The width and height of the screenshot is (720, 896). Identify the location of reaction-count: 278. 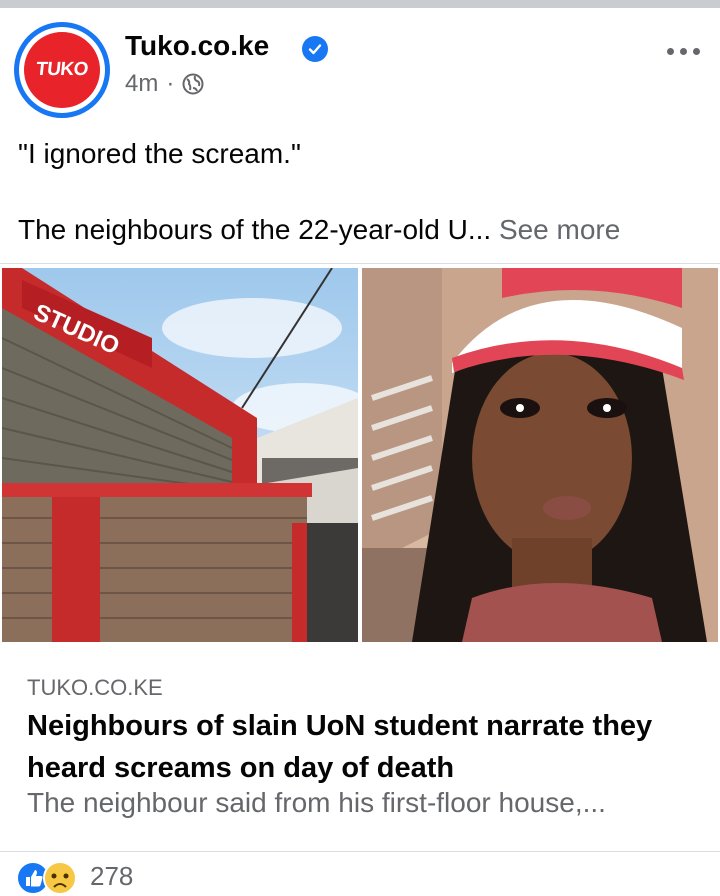
(111, 876).